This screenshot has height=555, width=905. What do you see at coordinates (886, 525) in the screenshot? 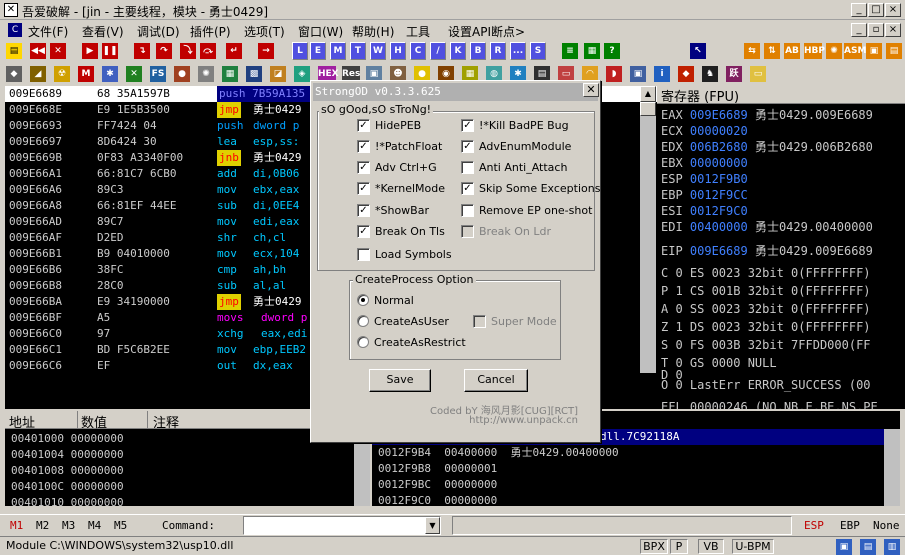
I see `none-label: None` at bounding box center [886, 525].